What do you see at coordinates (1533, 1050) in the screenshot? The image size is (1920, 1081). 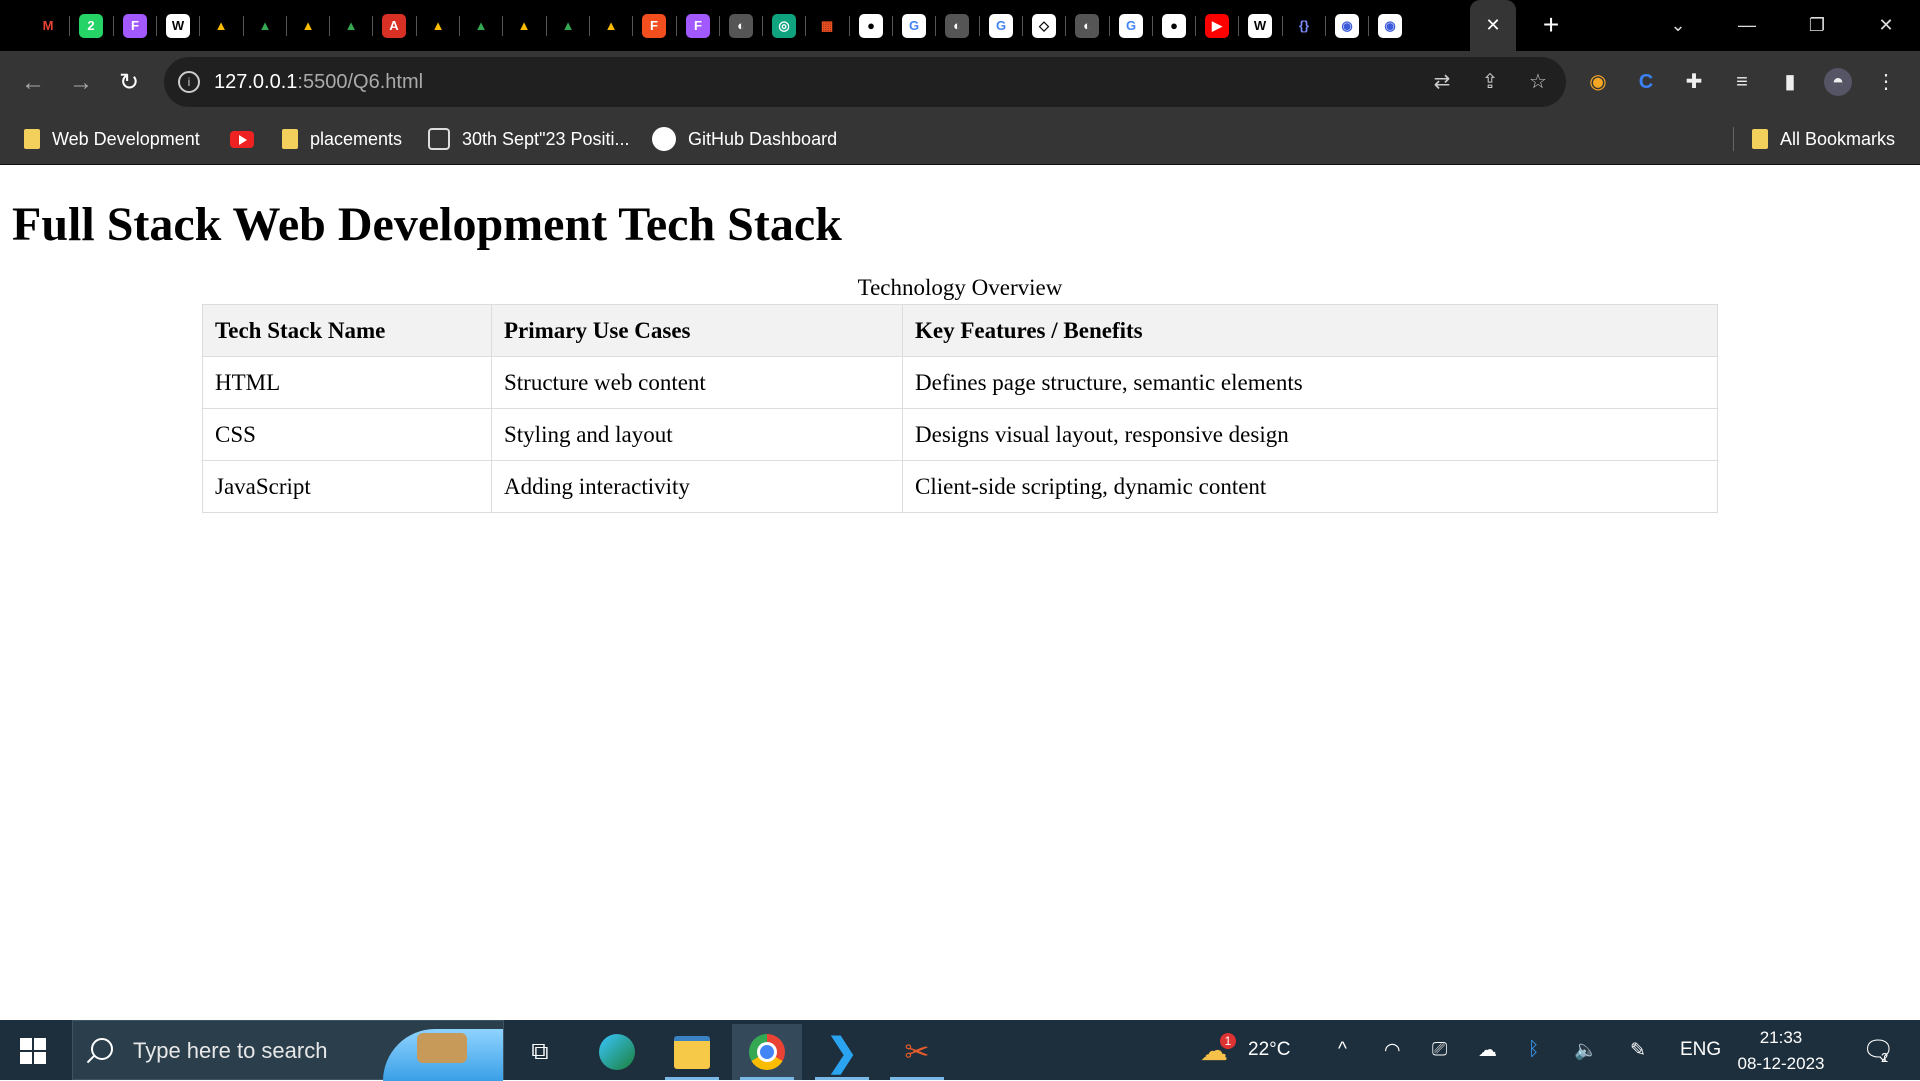 I see `bluetooth-icon: ᛒ` at bounding box center [1533, 1050].